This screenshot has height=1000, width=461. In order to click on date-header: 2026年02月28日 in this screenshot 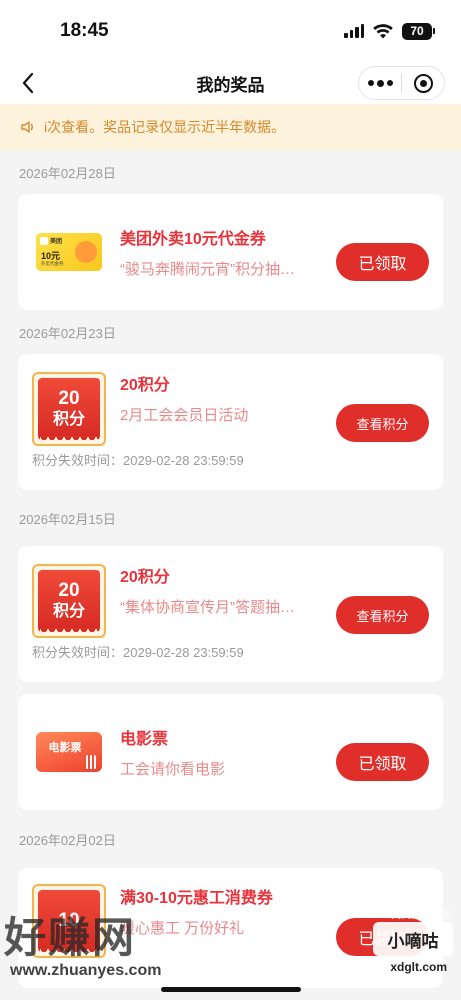, I will do `click(67, 173)`.